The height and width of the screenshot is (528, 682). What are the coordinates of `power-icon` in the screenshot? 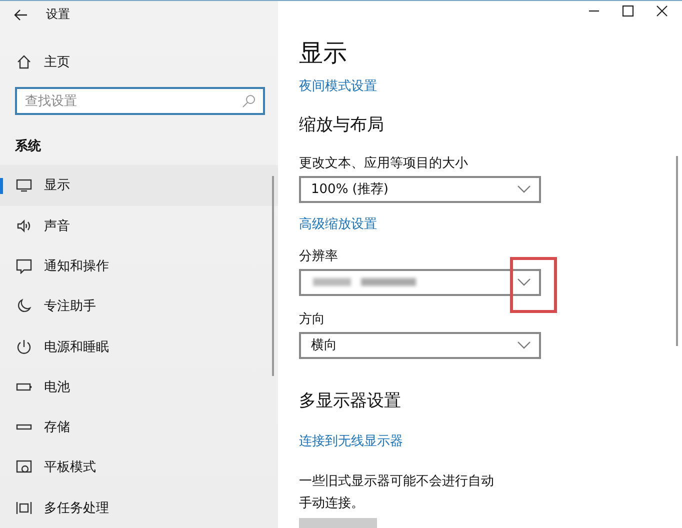 It's located at (24, 346).